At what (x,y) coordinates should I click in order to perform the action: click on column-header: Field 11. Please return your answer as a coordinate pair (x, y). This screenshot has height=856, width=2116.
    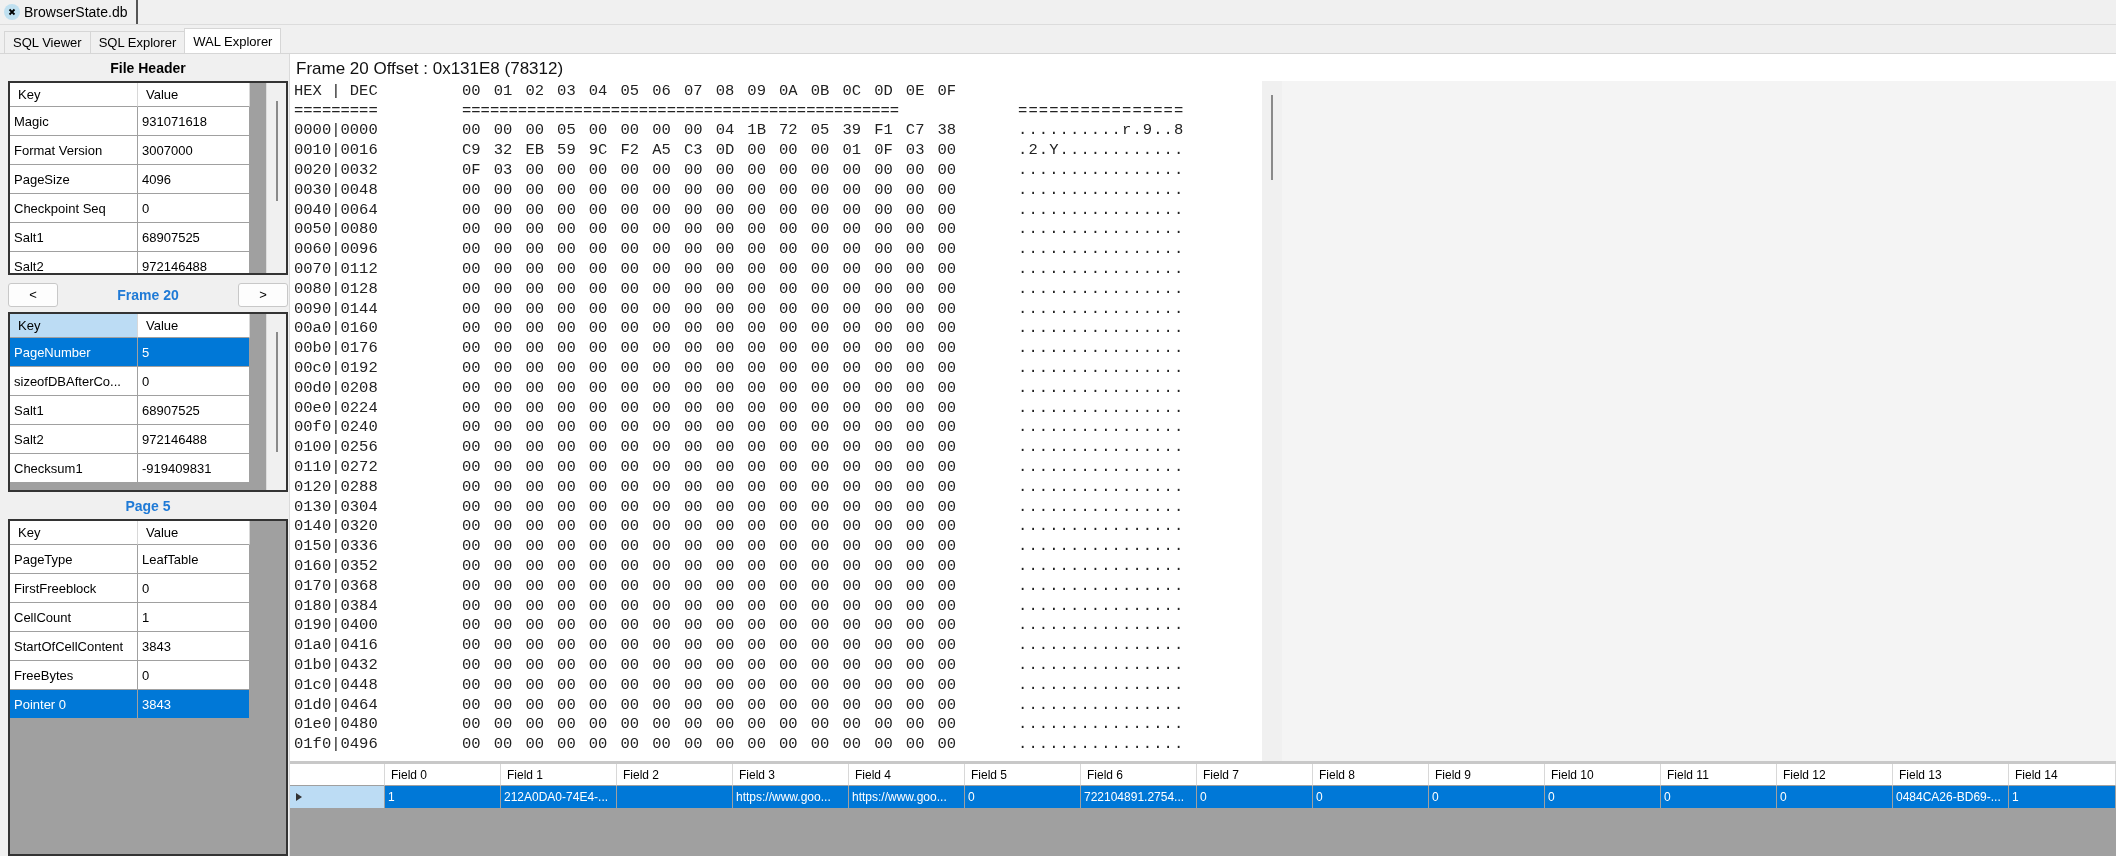
    Looking at the image, I should click on (1719, 775).